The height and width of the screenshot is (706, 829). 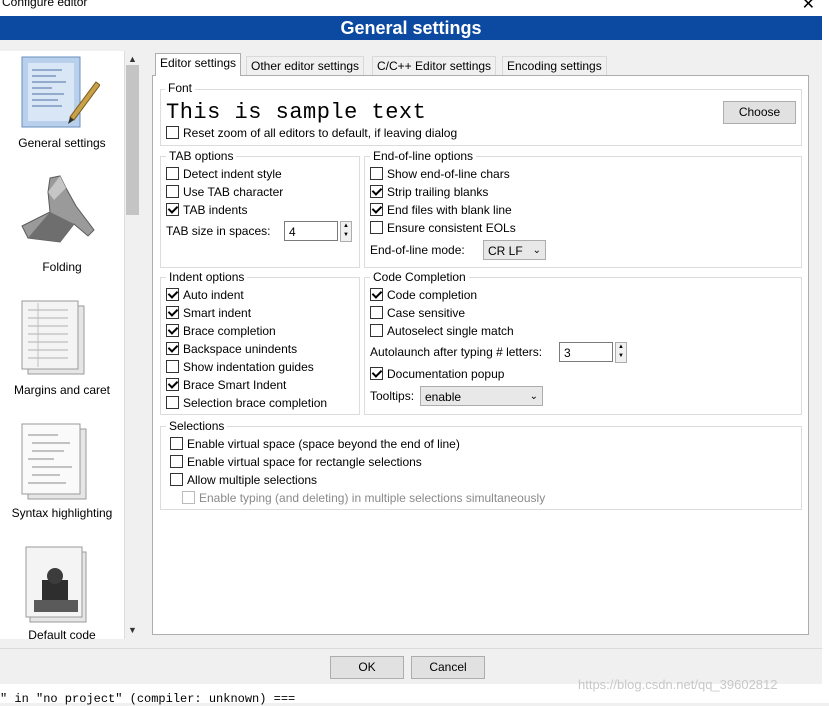 I want to click on auto-indent-checkbox: Auto indent, so click(x=205, y=295).